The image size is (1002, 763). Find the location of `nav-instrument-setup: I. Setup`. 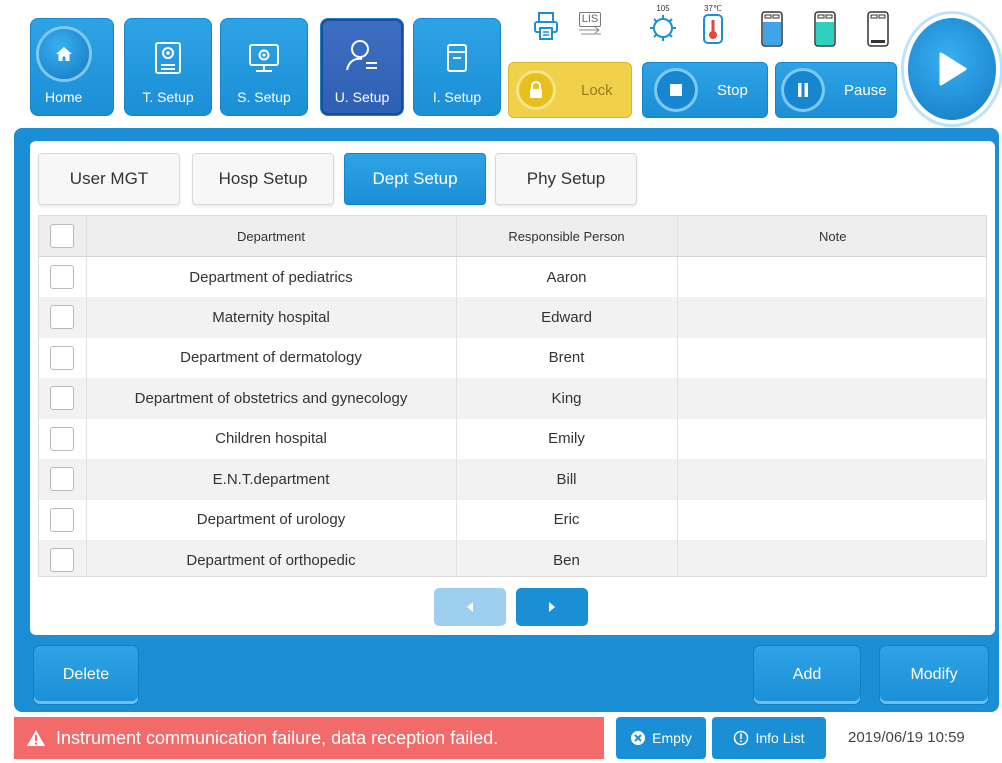

nav-instrument-setup: I. Setup is located at coordinates (457, 67).